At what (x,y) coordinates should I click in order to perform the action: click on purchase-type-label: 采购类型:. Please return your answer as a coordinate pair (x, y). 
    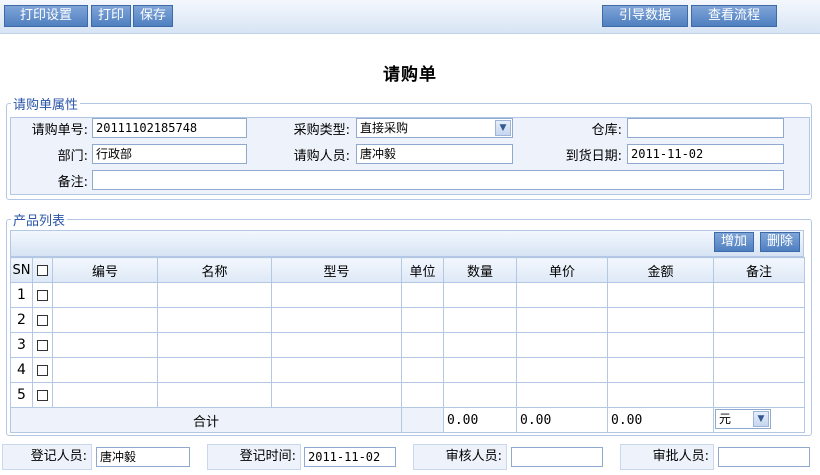
    Looking at the image, I should click on (321, 130).